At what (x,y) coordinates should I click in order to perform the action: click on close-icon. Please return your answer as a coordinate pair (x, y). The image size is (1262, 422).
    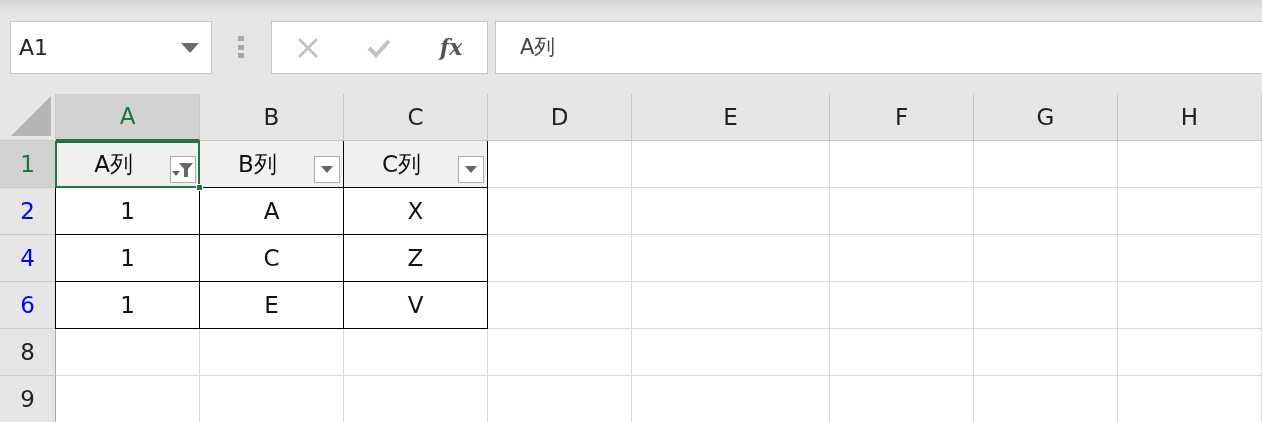
    Looking at the image, I should click on (307, 47).